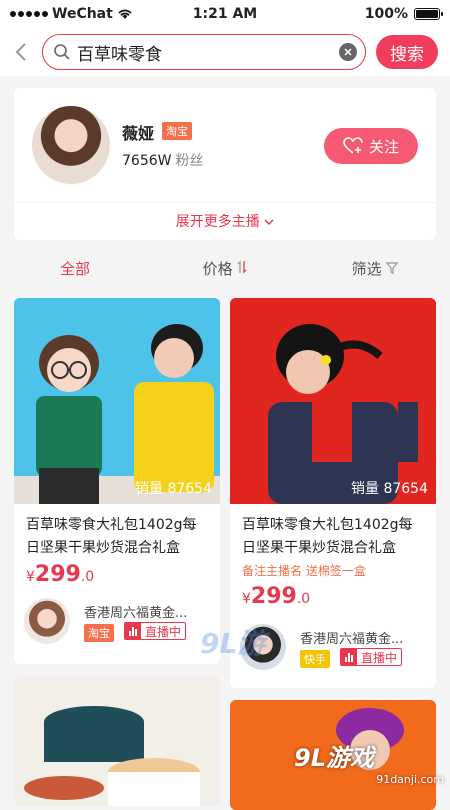 Image resolution: width=450 pixels, height=810 pixels. I want to click on watermark-url: 91danji.com, so click(410, 779).